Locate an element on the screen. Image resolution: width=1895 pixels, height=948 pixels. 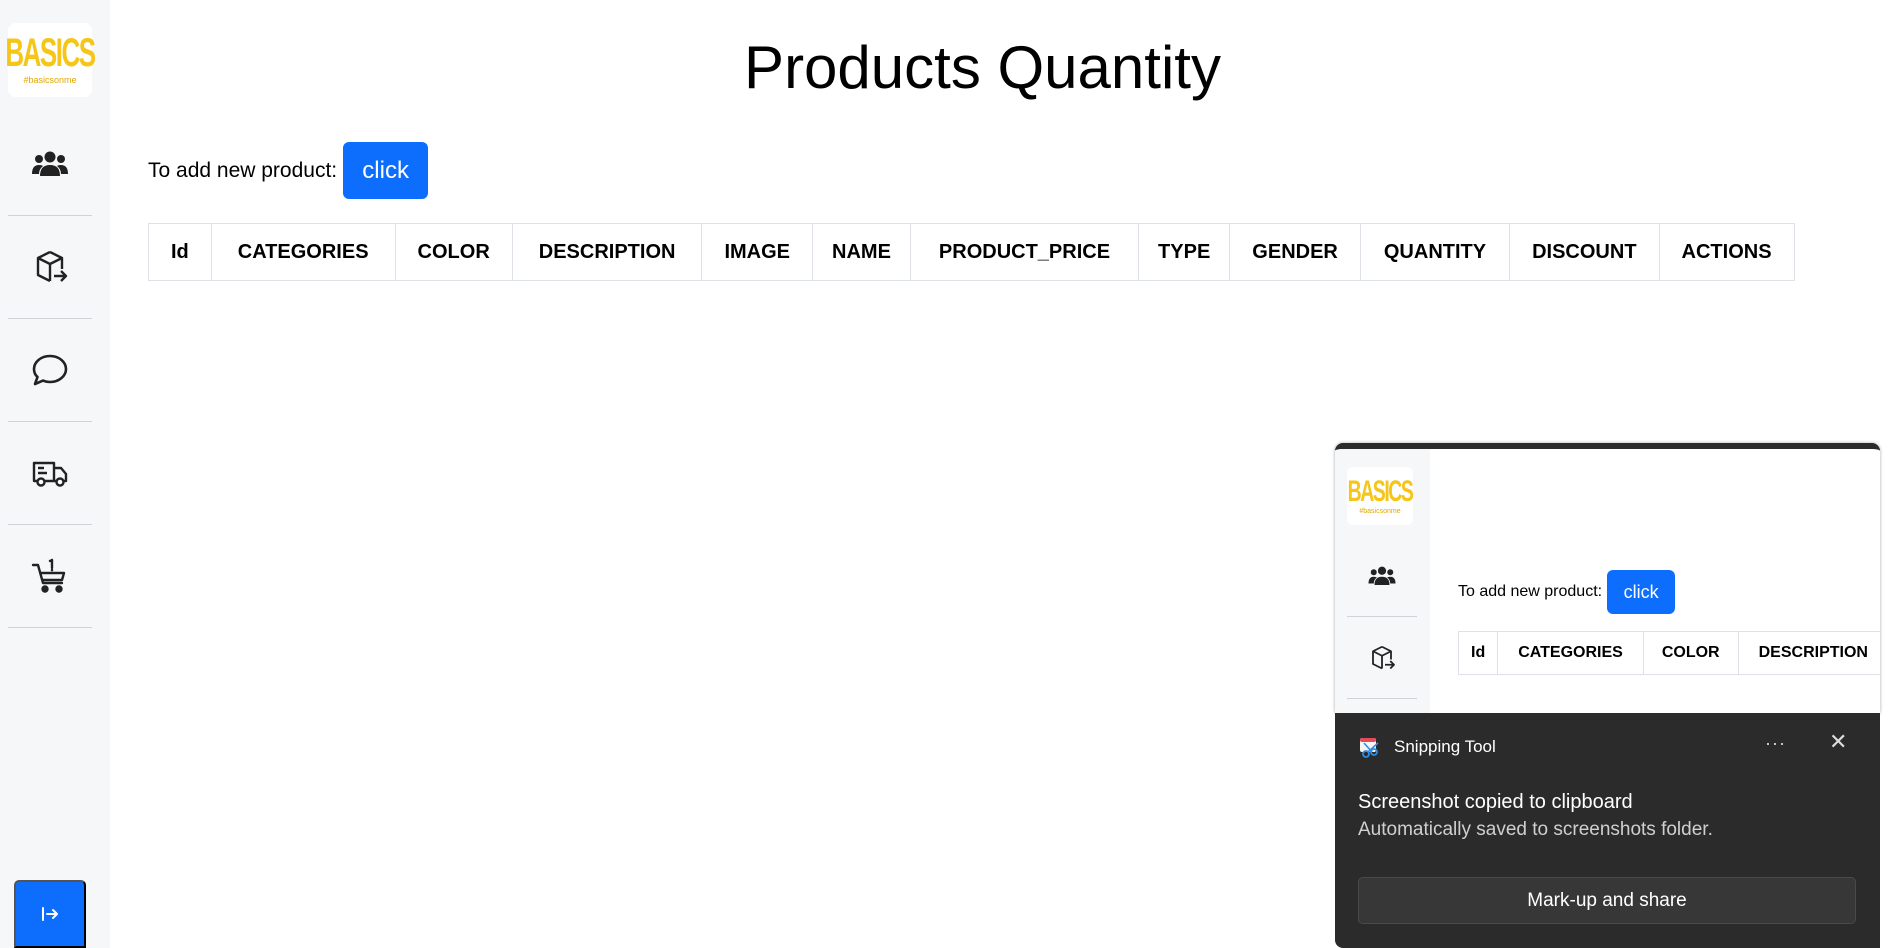
logout-icon is located at coordinates (50, 914).